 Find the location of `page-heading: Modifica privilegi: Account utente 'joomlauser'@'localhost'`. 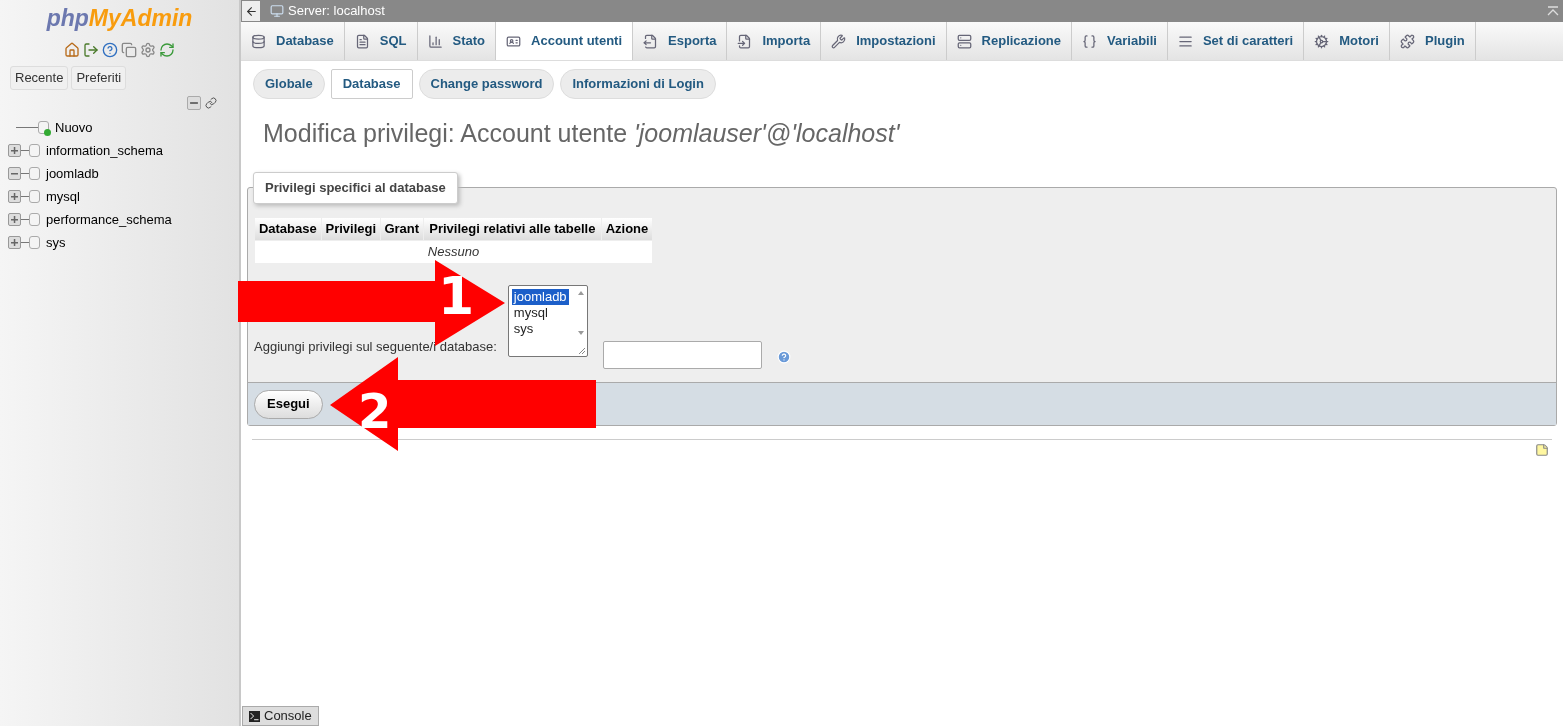

page-heading: Modifica privilegi: Account utente 'joomlauser'@'localhost' is located at coordinates (582, 133).